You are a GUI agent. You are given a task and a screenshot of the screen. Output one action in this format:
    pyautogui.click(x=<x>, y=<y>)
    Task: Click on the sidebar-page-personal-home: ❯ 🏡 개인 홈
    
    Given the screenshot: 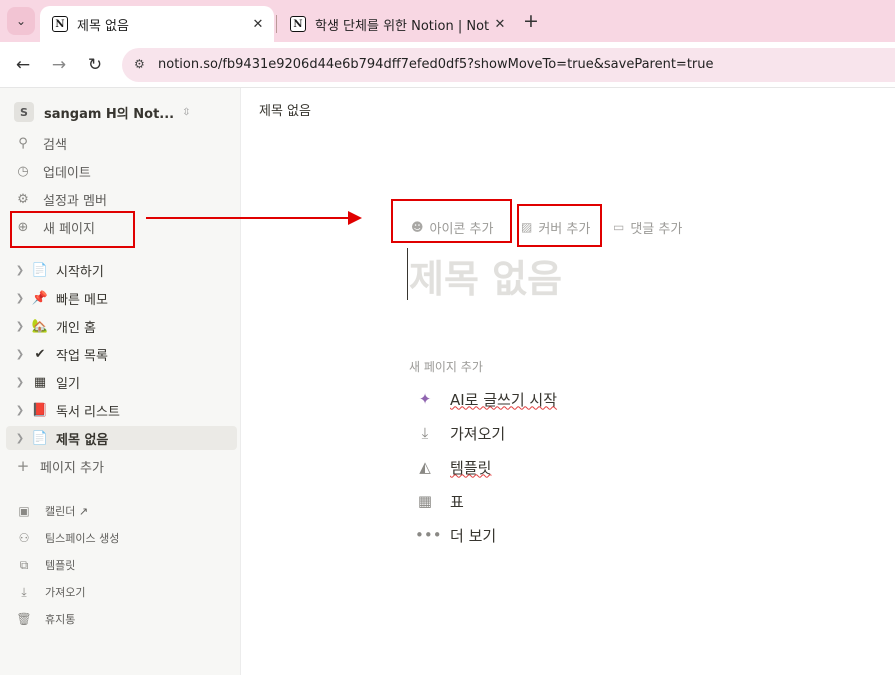 What is the action you would take?
    pyautogui.click(x=121, y=326)
    